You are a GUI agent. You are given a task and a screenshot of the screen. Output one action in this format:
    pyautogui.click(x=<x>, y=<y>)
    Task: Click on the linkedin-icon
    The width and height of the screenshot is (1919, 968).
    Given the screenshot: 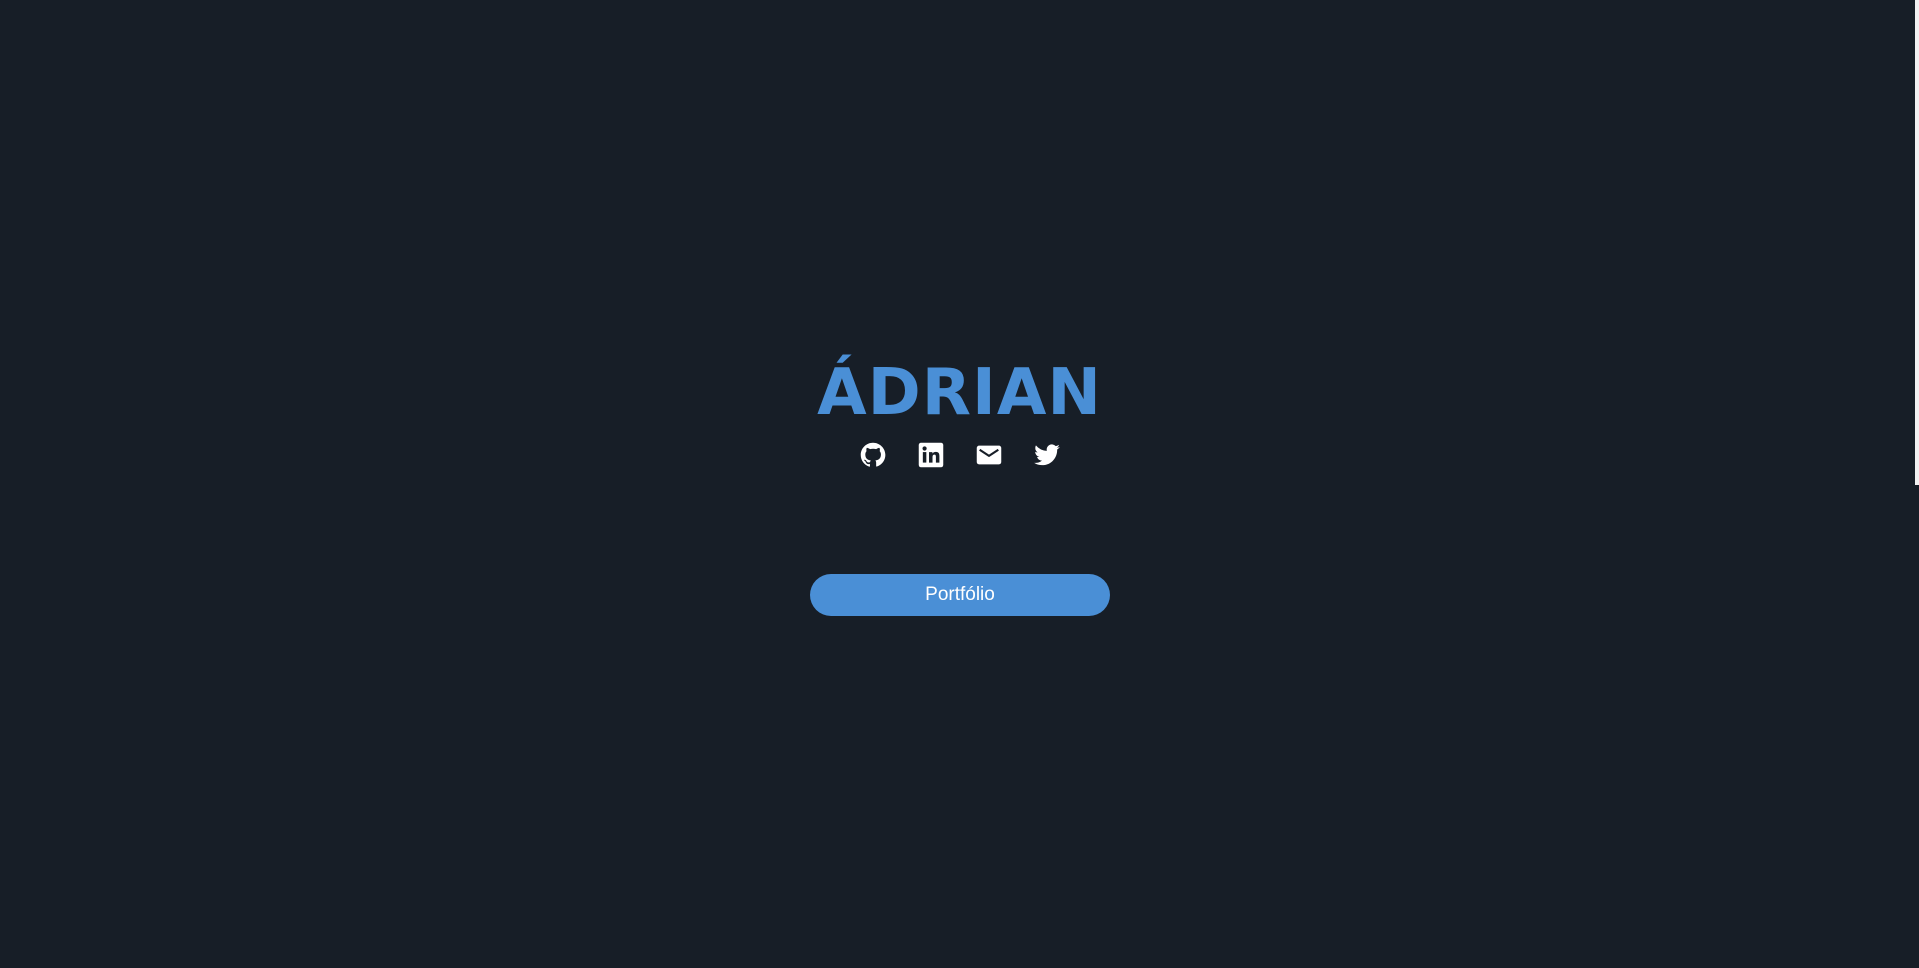 What is the action you would take?
    pyautogui.click(x=930, y=455)
    